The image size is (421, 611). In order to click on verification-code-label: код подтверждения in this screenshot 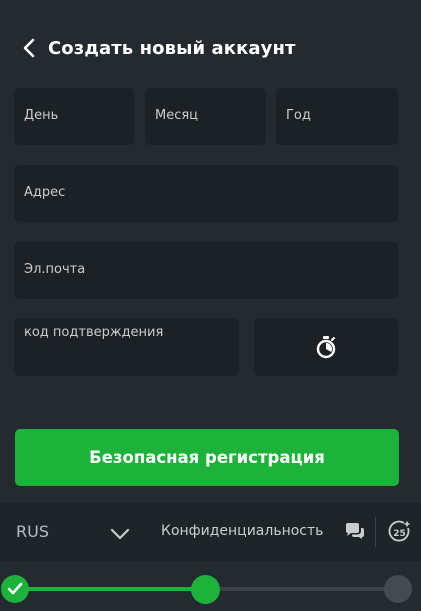, I will do `click(94, 332)`.